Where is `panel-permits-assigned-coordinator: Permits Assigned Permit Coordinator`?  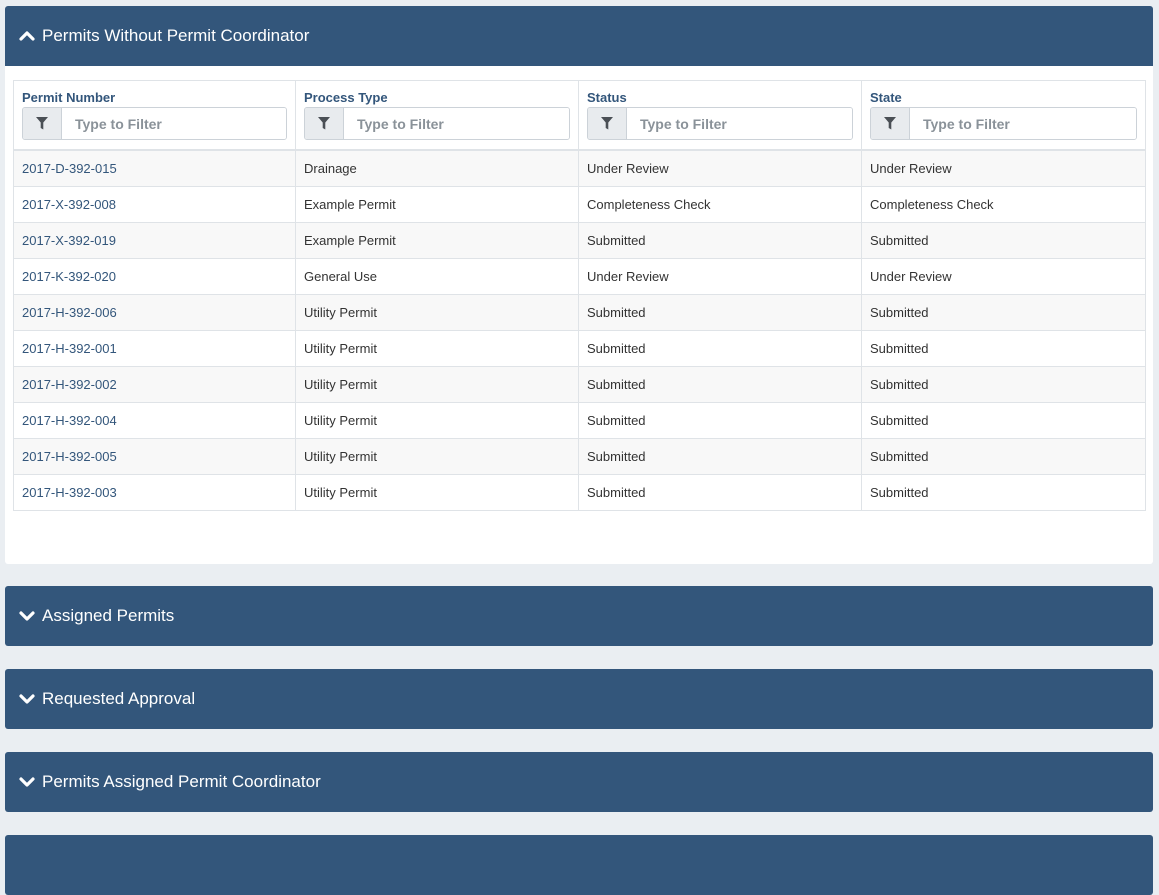 panel-permits-assigned-coordinator: Permits Assigned Permit Coordinator is located at coordinates (579, 782).